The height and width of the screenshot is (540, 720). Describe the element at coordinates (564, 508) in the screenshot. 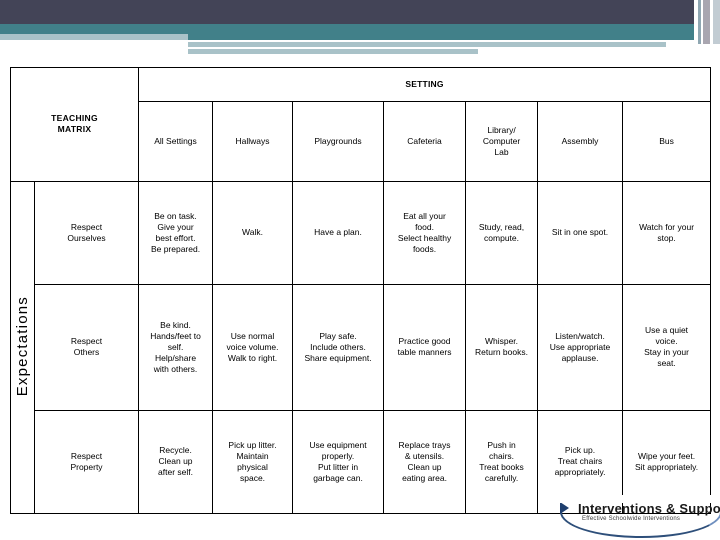

I see `logo-triangle-icon` at that location.